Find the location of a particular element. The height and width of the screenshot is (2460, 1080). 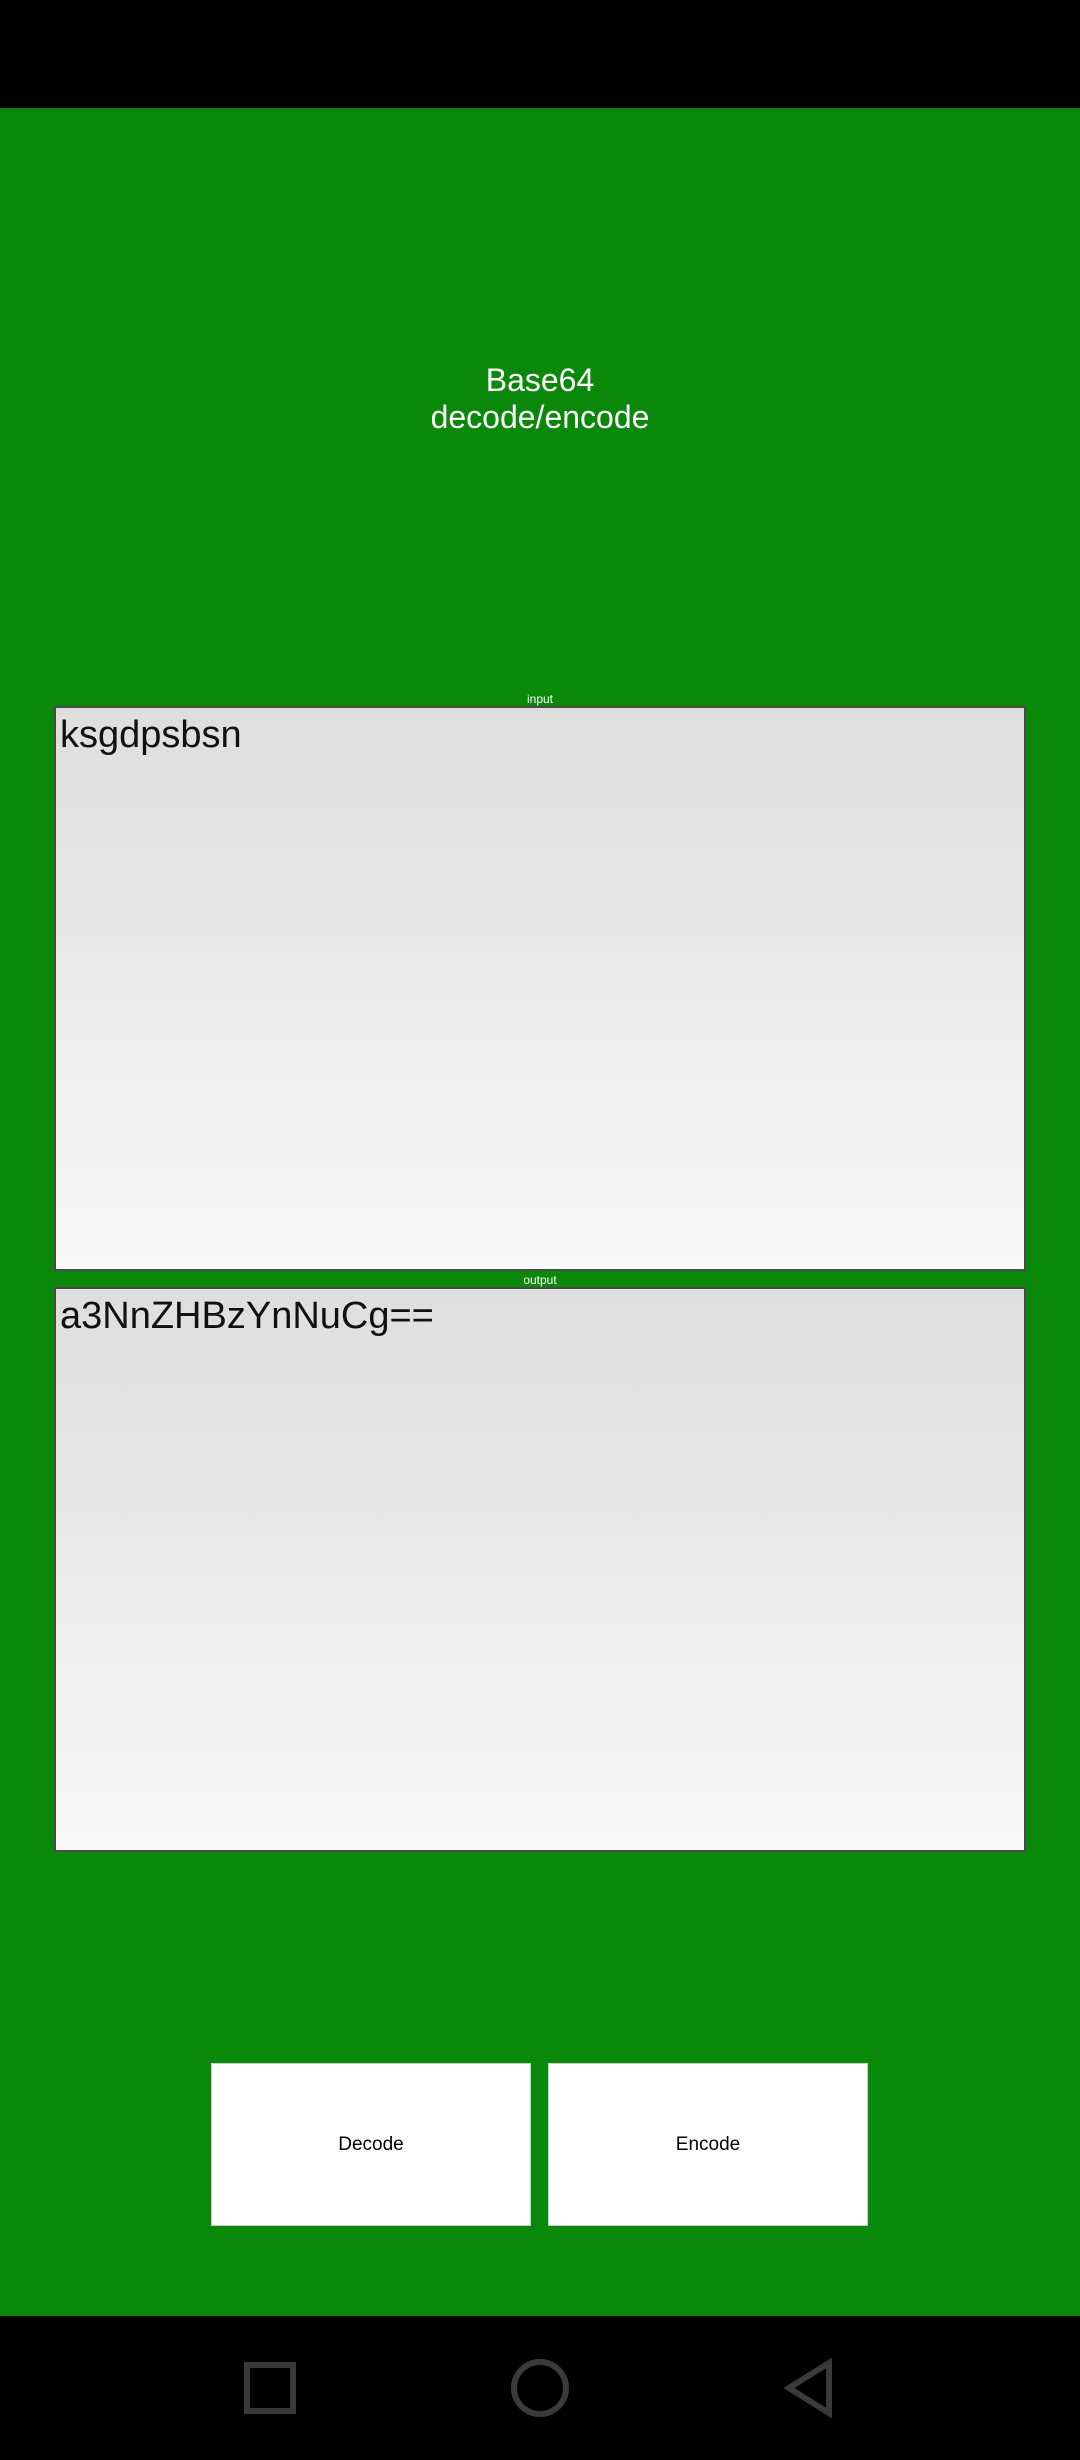

navigation-bar is located at coordinates (540, 2388).